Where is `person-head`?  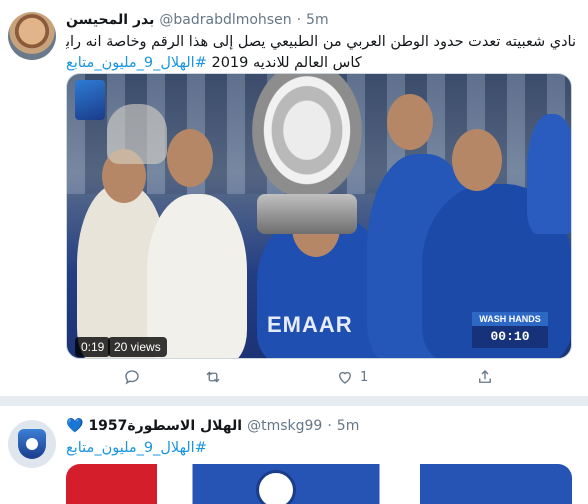
person-head is located at coordinates (190, 158).